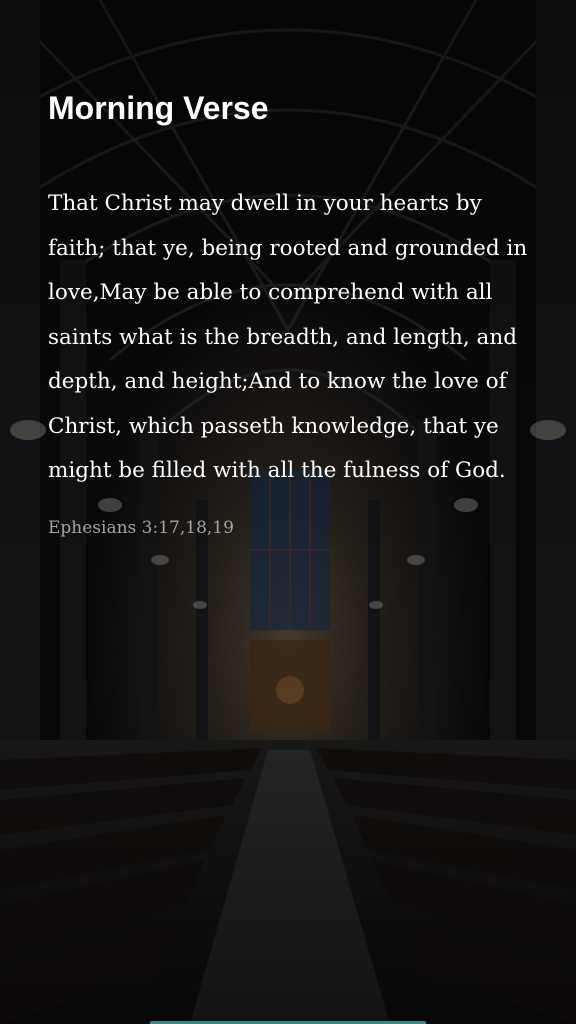  I want to click on page-title: Morning Verse, so click(158, 108).